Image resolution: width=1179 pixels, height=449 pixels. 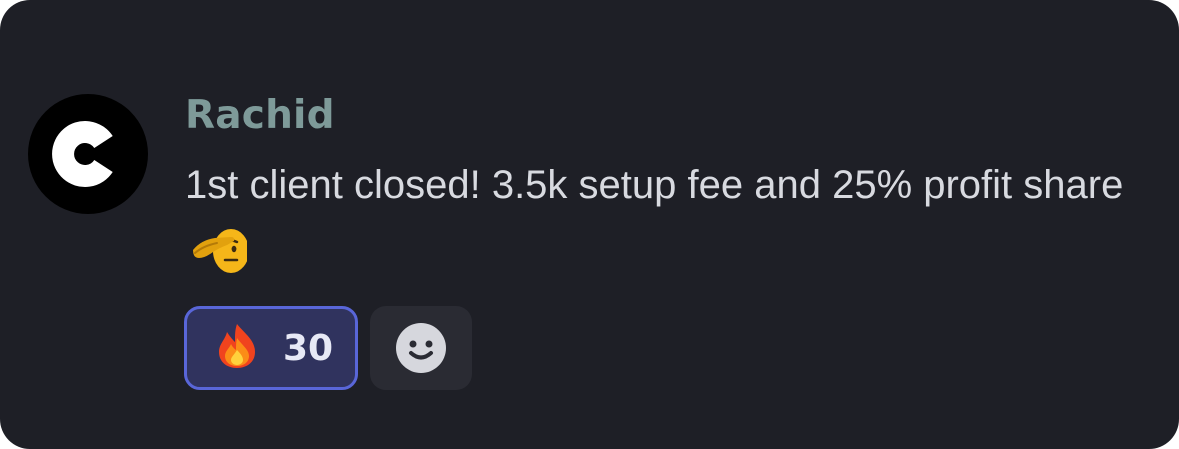 I want to click on reaction-fire: 30, so click(x=271, y=348).